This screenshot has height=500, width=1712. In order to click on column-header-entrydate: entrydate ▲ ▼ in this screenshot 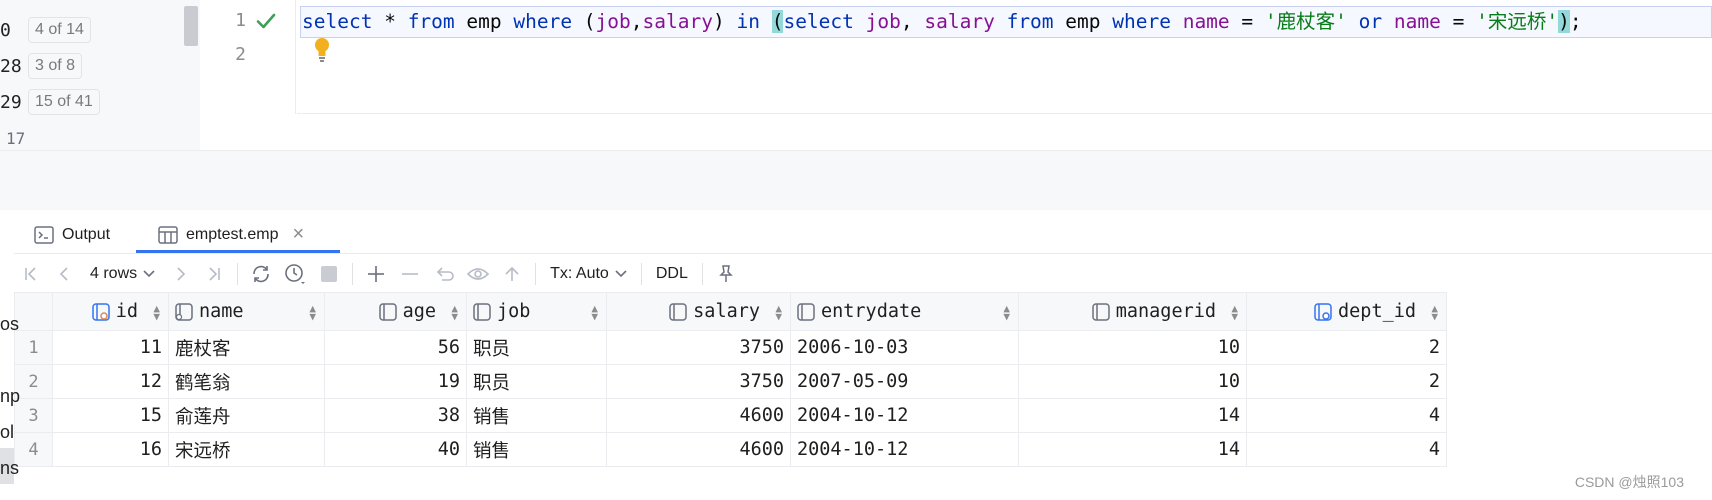, I will do `click(904, 311)`.